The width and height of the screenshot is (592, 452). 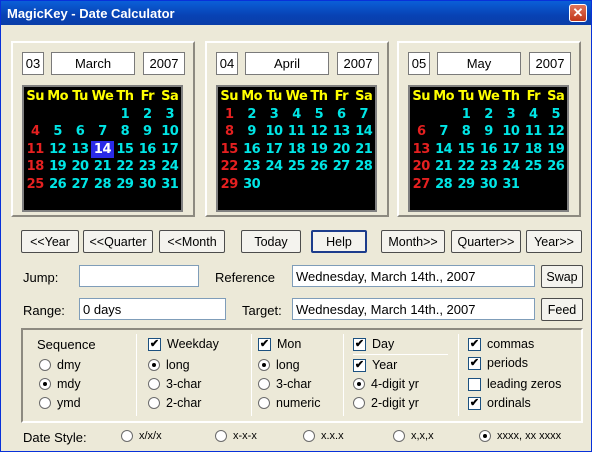 I want to click on next-month-button: Month>>, so click(x=413, y=241).